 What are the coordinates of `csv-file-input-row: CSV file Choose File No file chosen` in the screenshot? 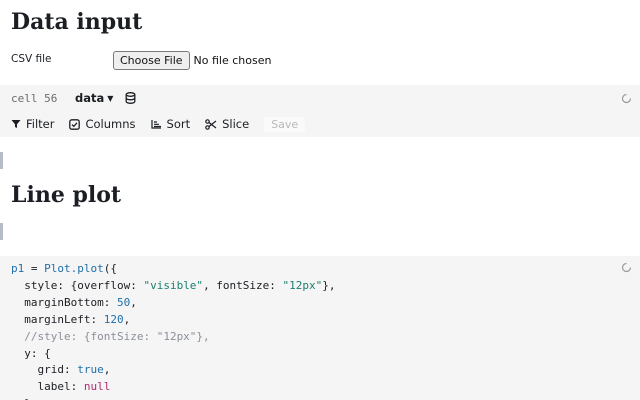 It's located at (141, 60).